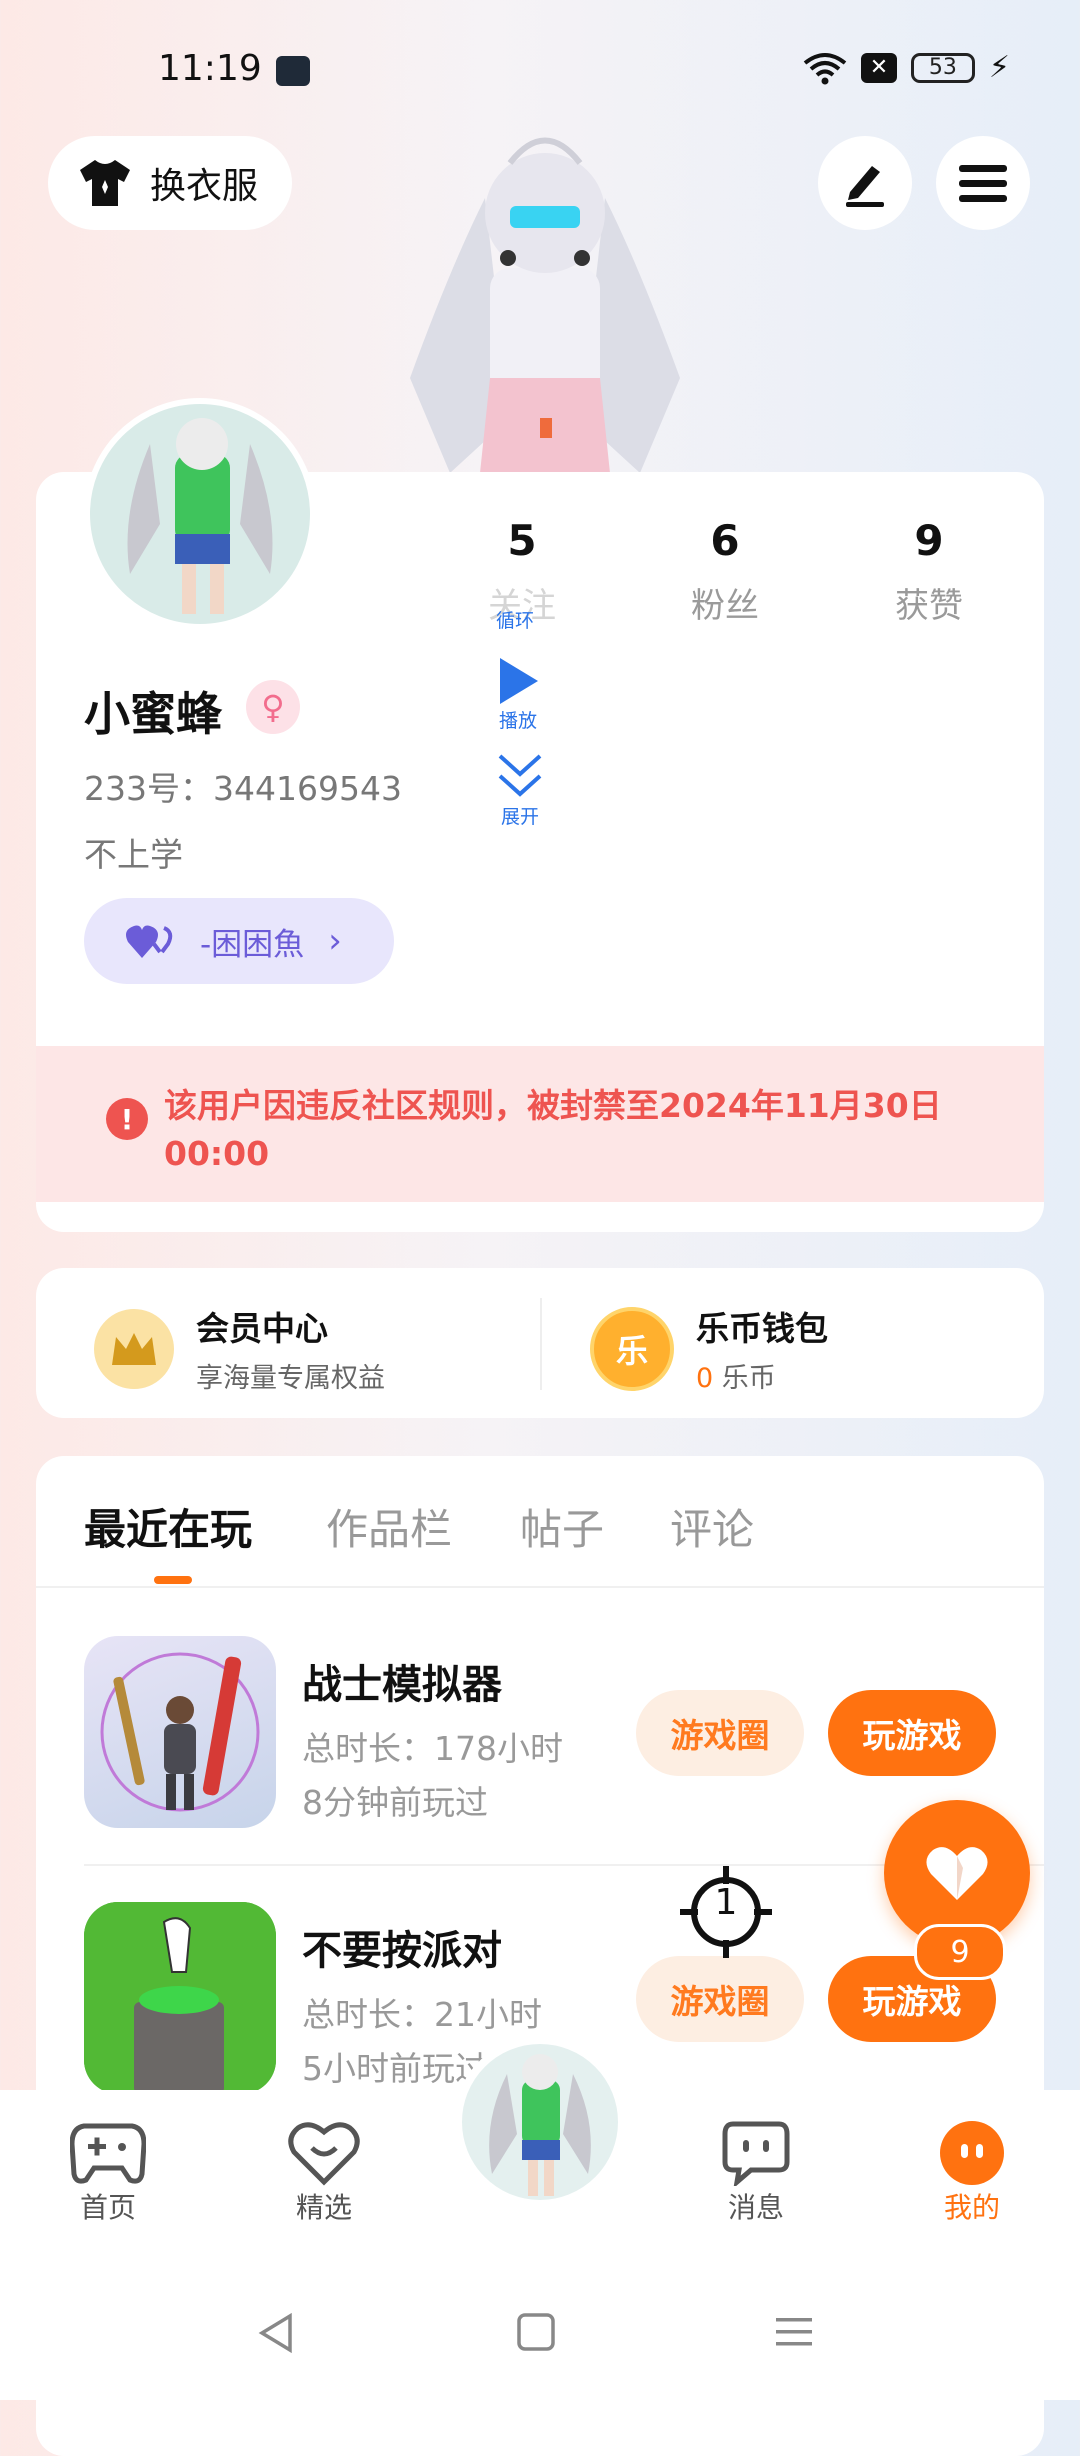  I want to click on app-notification-icon, so click(293, 71).